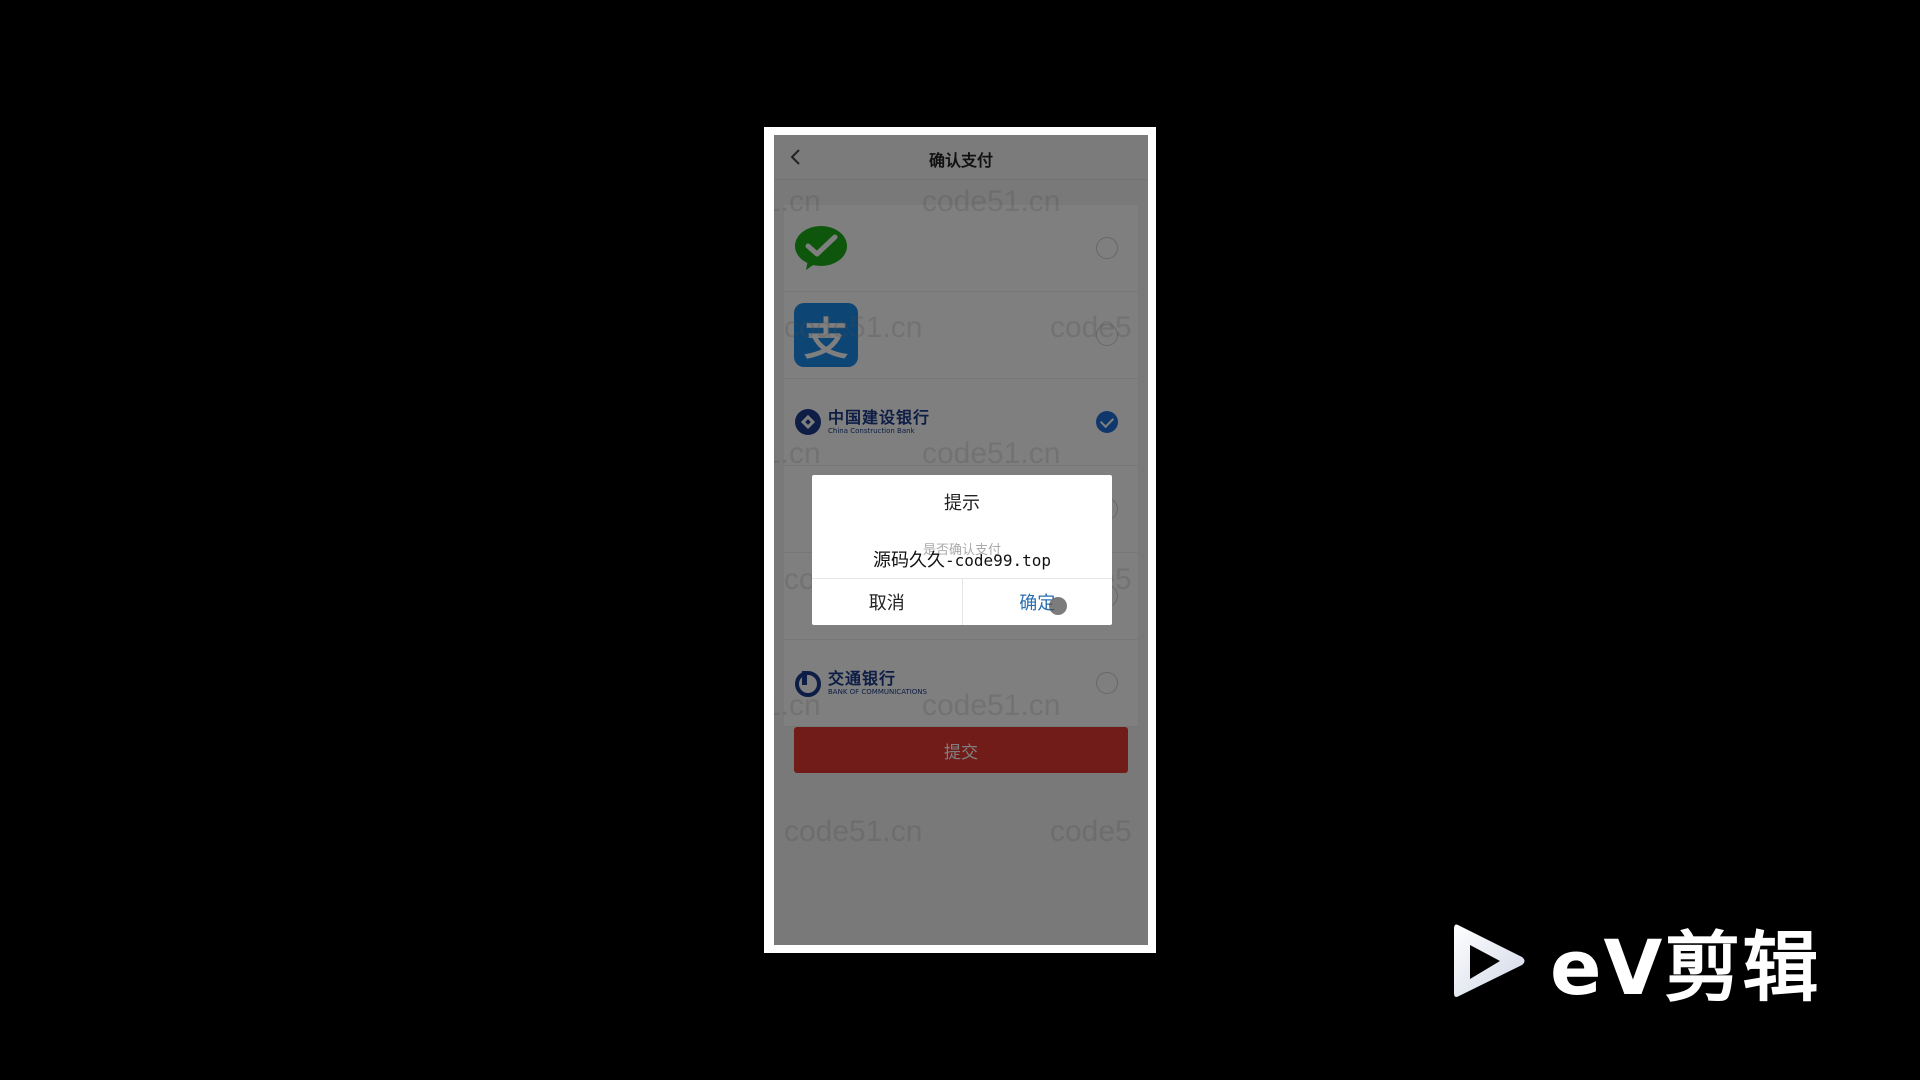 Image resolution: width=1920 pixels, height=1080 pixels. I want to click on ev-editor-logo: eV剪辑, so click(1635, 961).